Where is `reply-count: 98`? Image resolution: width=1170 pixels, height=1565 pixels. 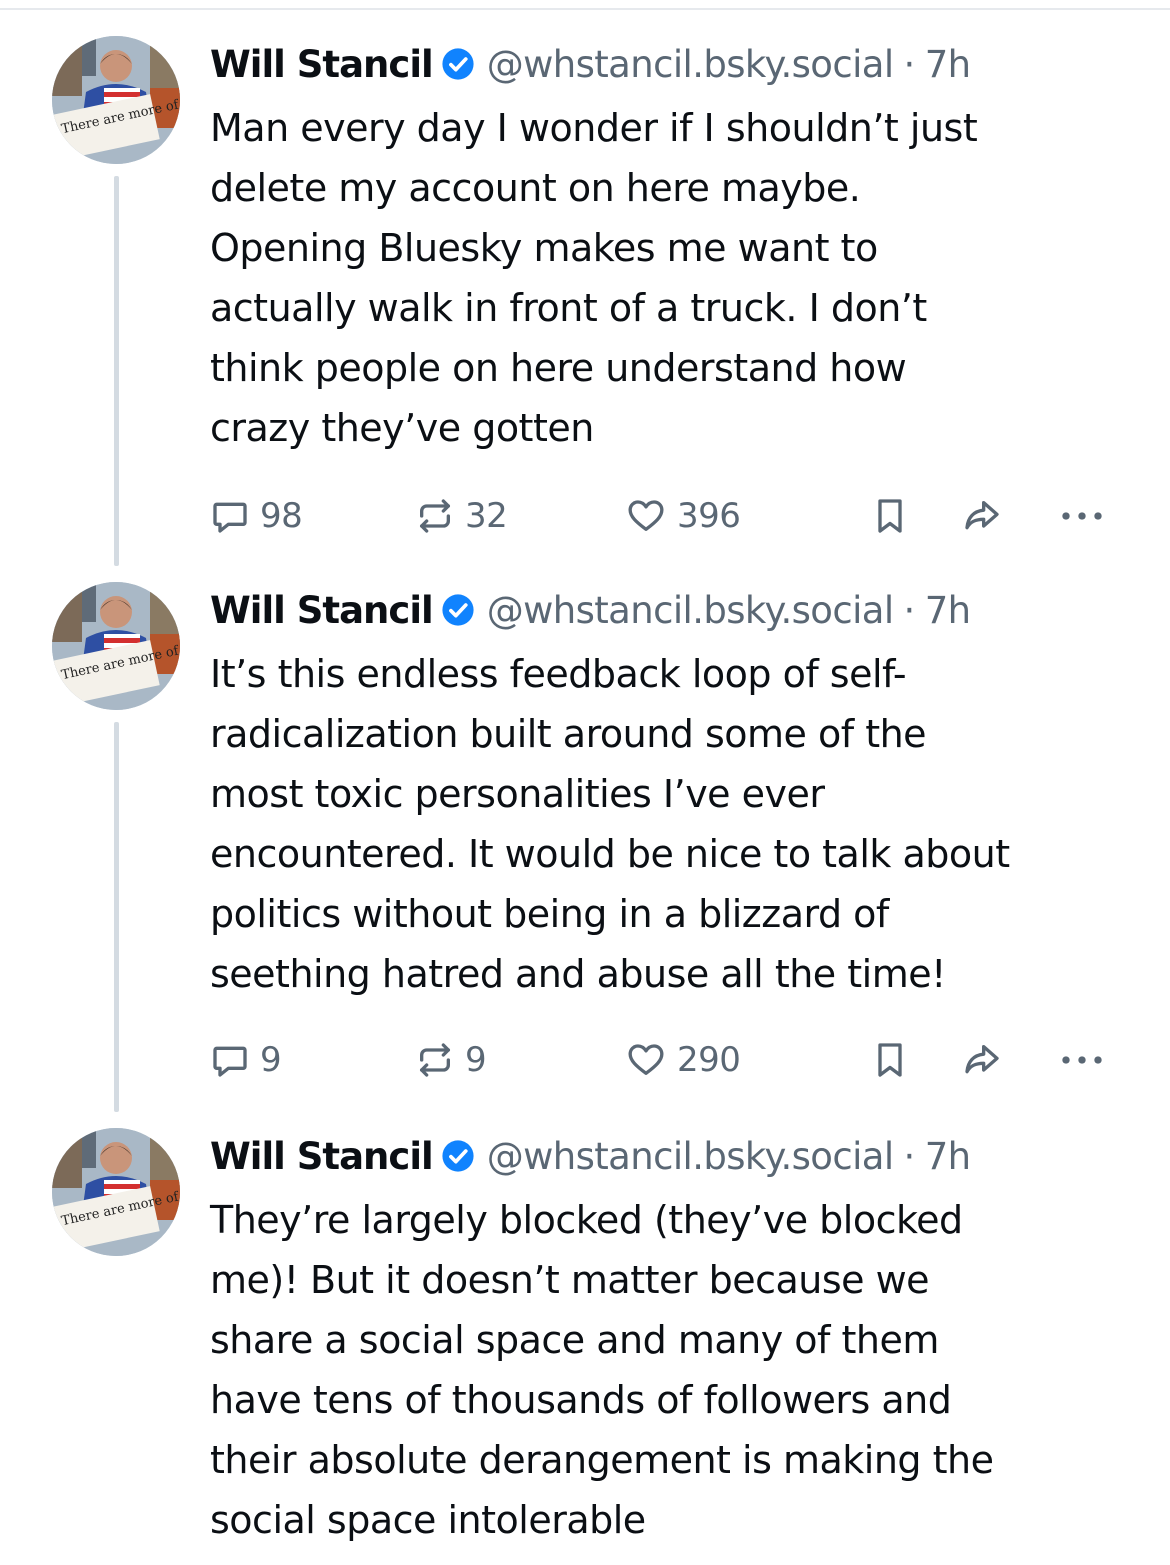 reply-count: 98 is located at coordinates (281, 516).